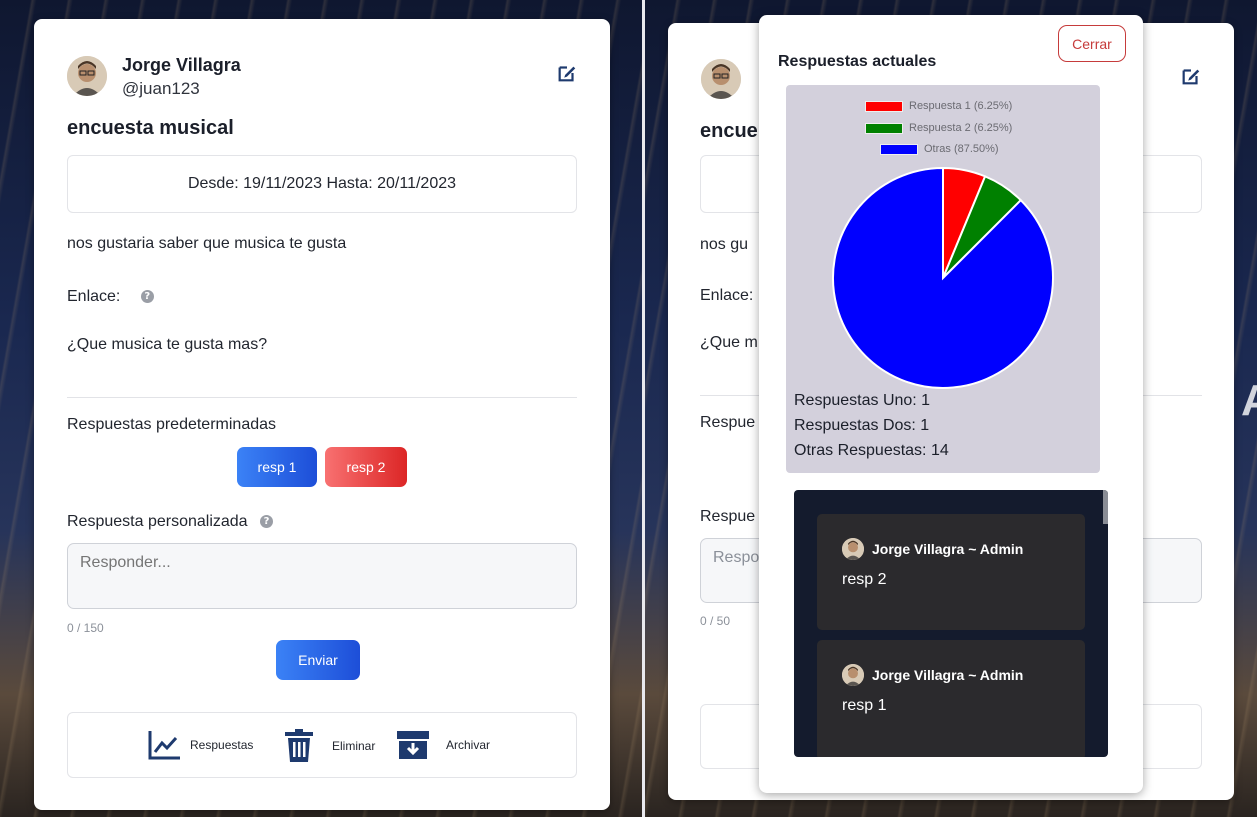  I want to click on survey-description: nos gu, so click(724, 244).